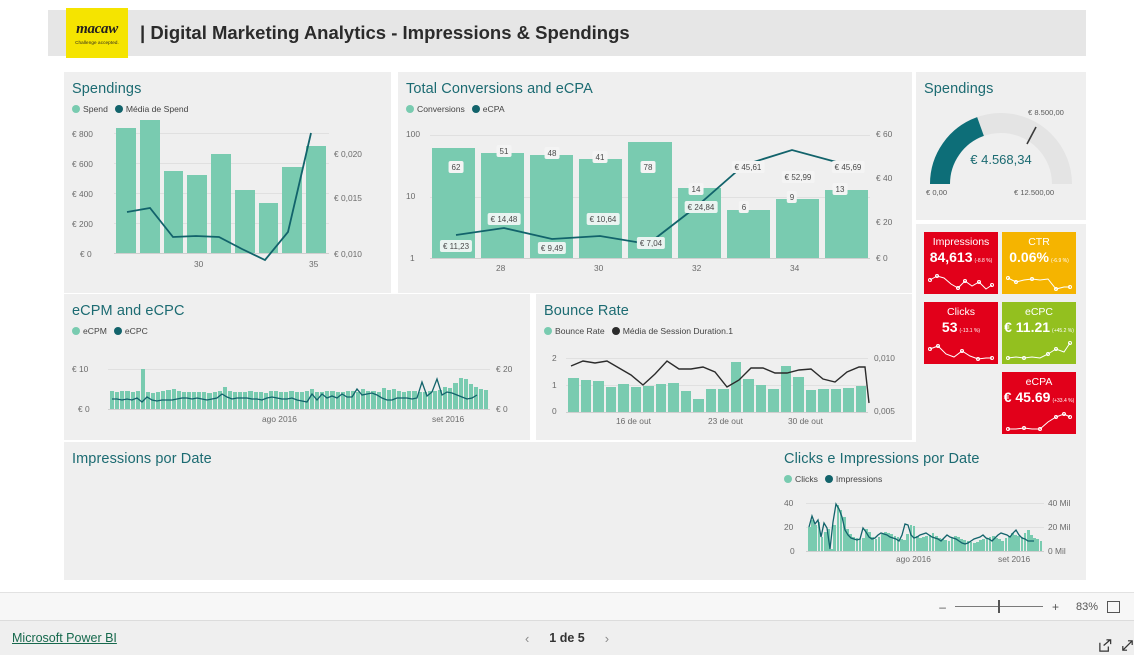  What do you see at coordinates (86, 254) in the screenshot?
I see `ytick-spend-0: € 0` at bounding box center [86, 254].